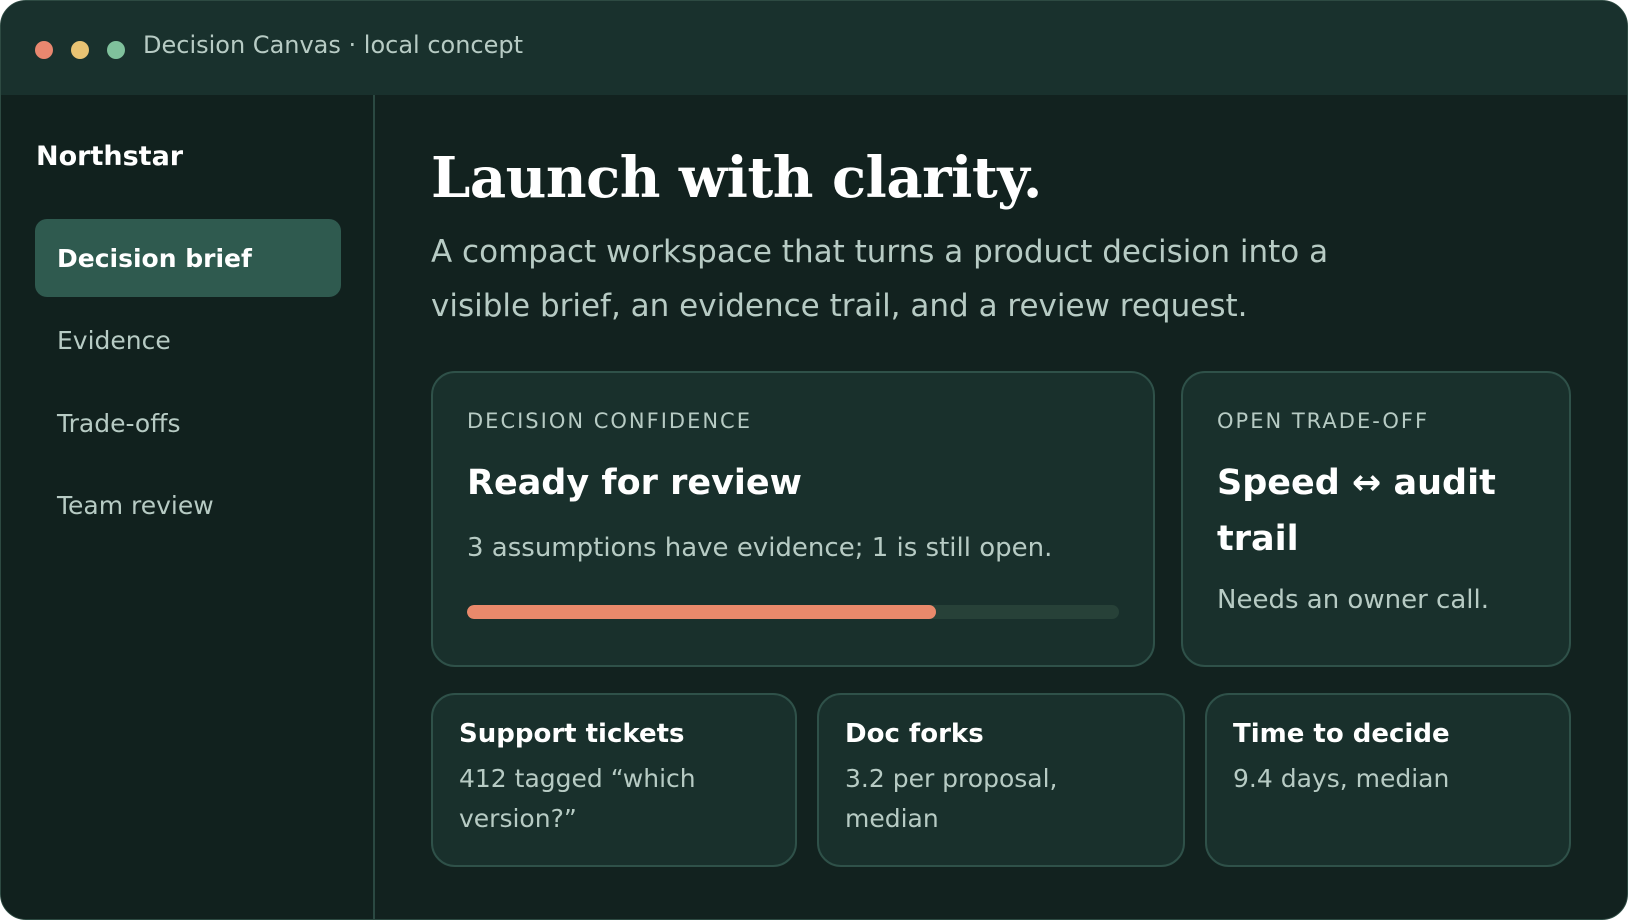 This screenshot has width=1628, height=920. Describe the element at coordinates (1356, 511) in the screenshot. I see `card-title: Speed ↔ audit trail` at that location.